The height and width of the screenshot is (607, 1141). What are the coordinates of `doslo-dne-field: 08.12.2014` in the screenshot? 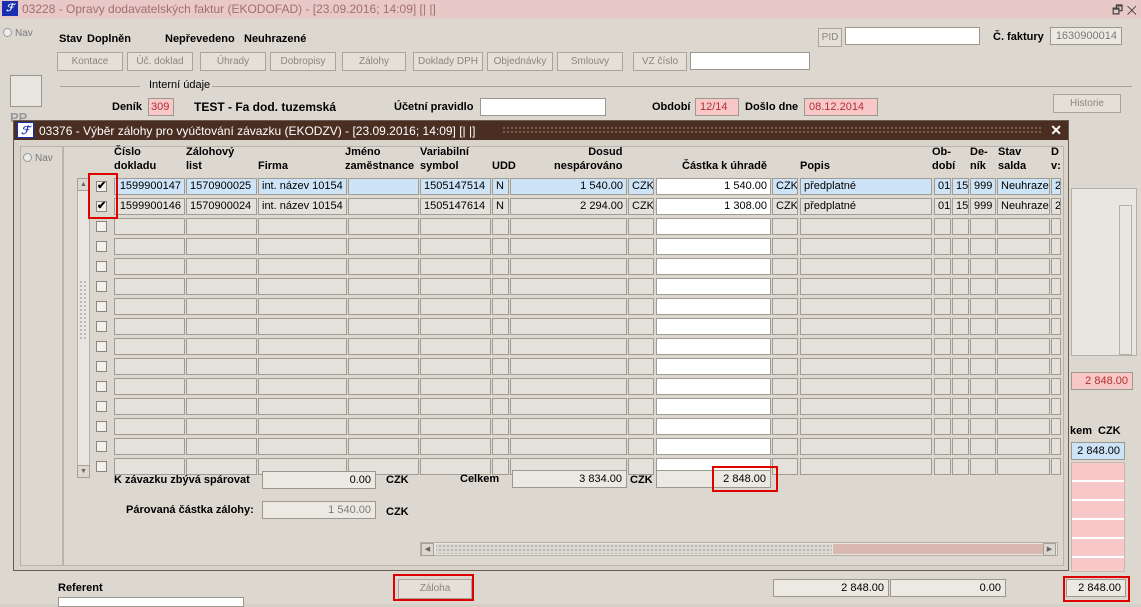 It's located at (841, 107).